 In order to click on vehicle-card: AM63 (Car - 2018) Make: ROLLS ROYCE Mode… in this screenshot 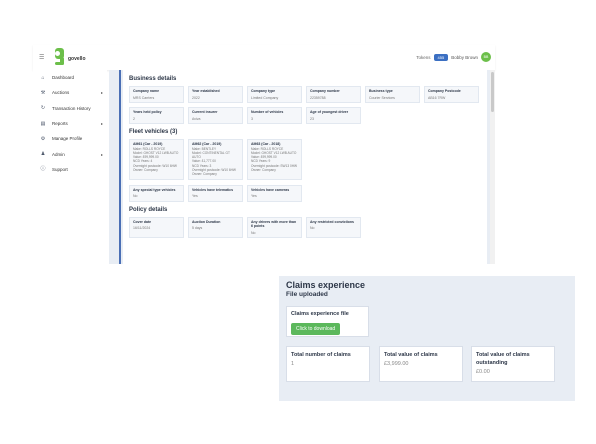, I will do `click(274, 159)`.